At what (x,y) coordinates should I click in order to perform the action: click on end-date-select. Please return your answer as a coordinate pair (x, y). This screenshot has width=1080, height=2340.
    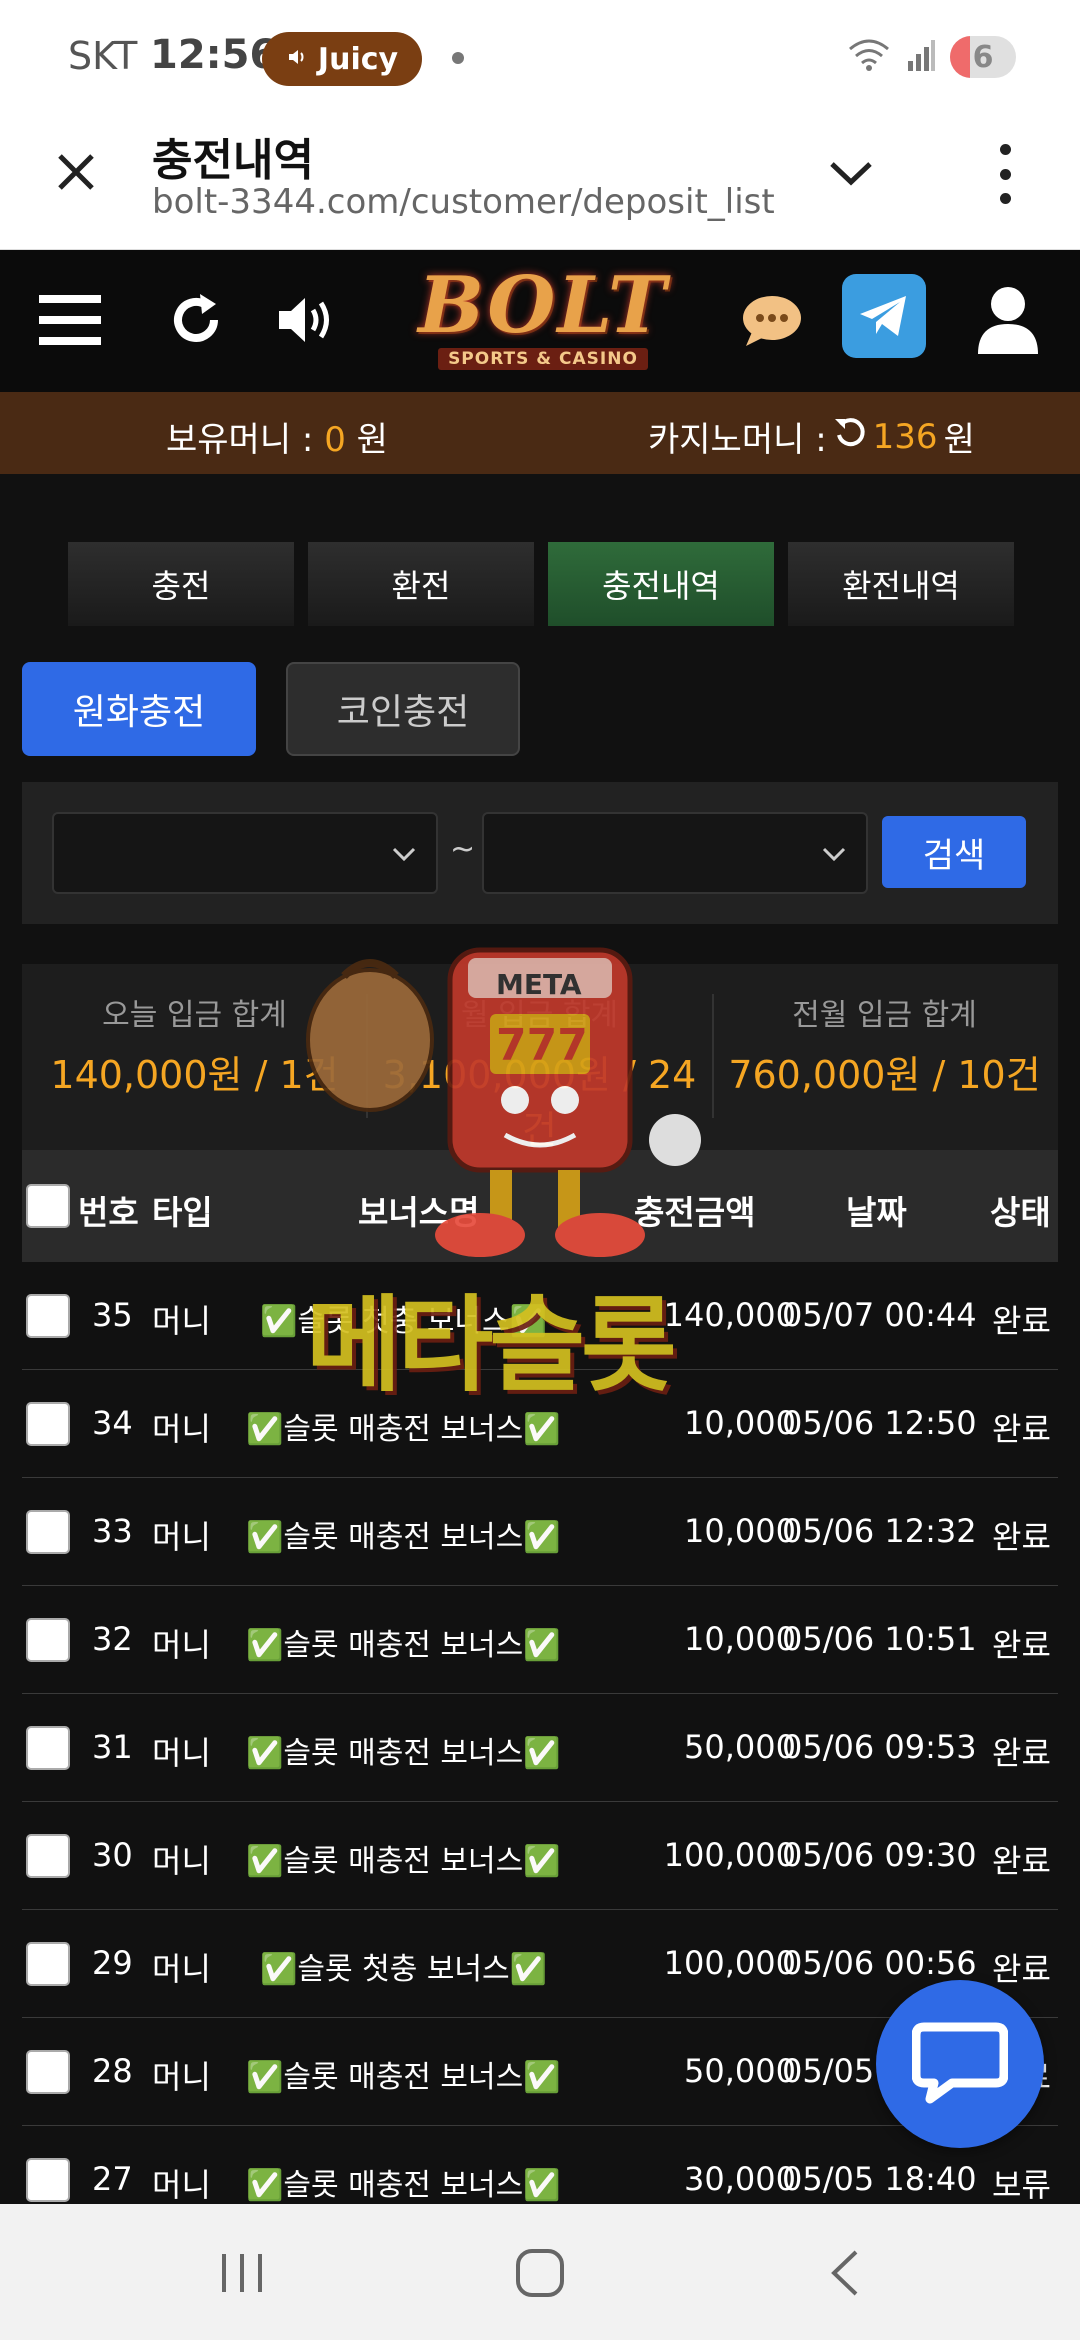
    Looking at the image, I should click on (675, 853).